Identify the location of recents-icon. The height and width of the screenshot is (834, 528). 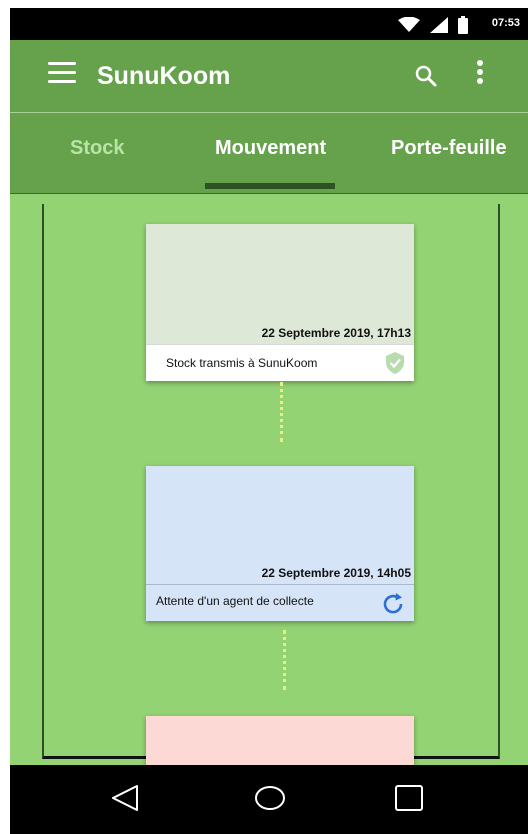
(409, 798).